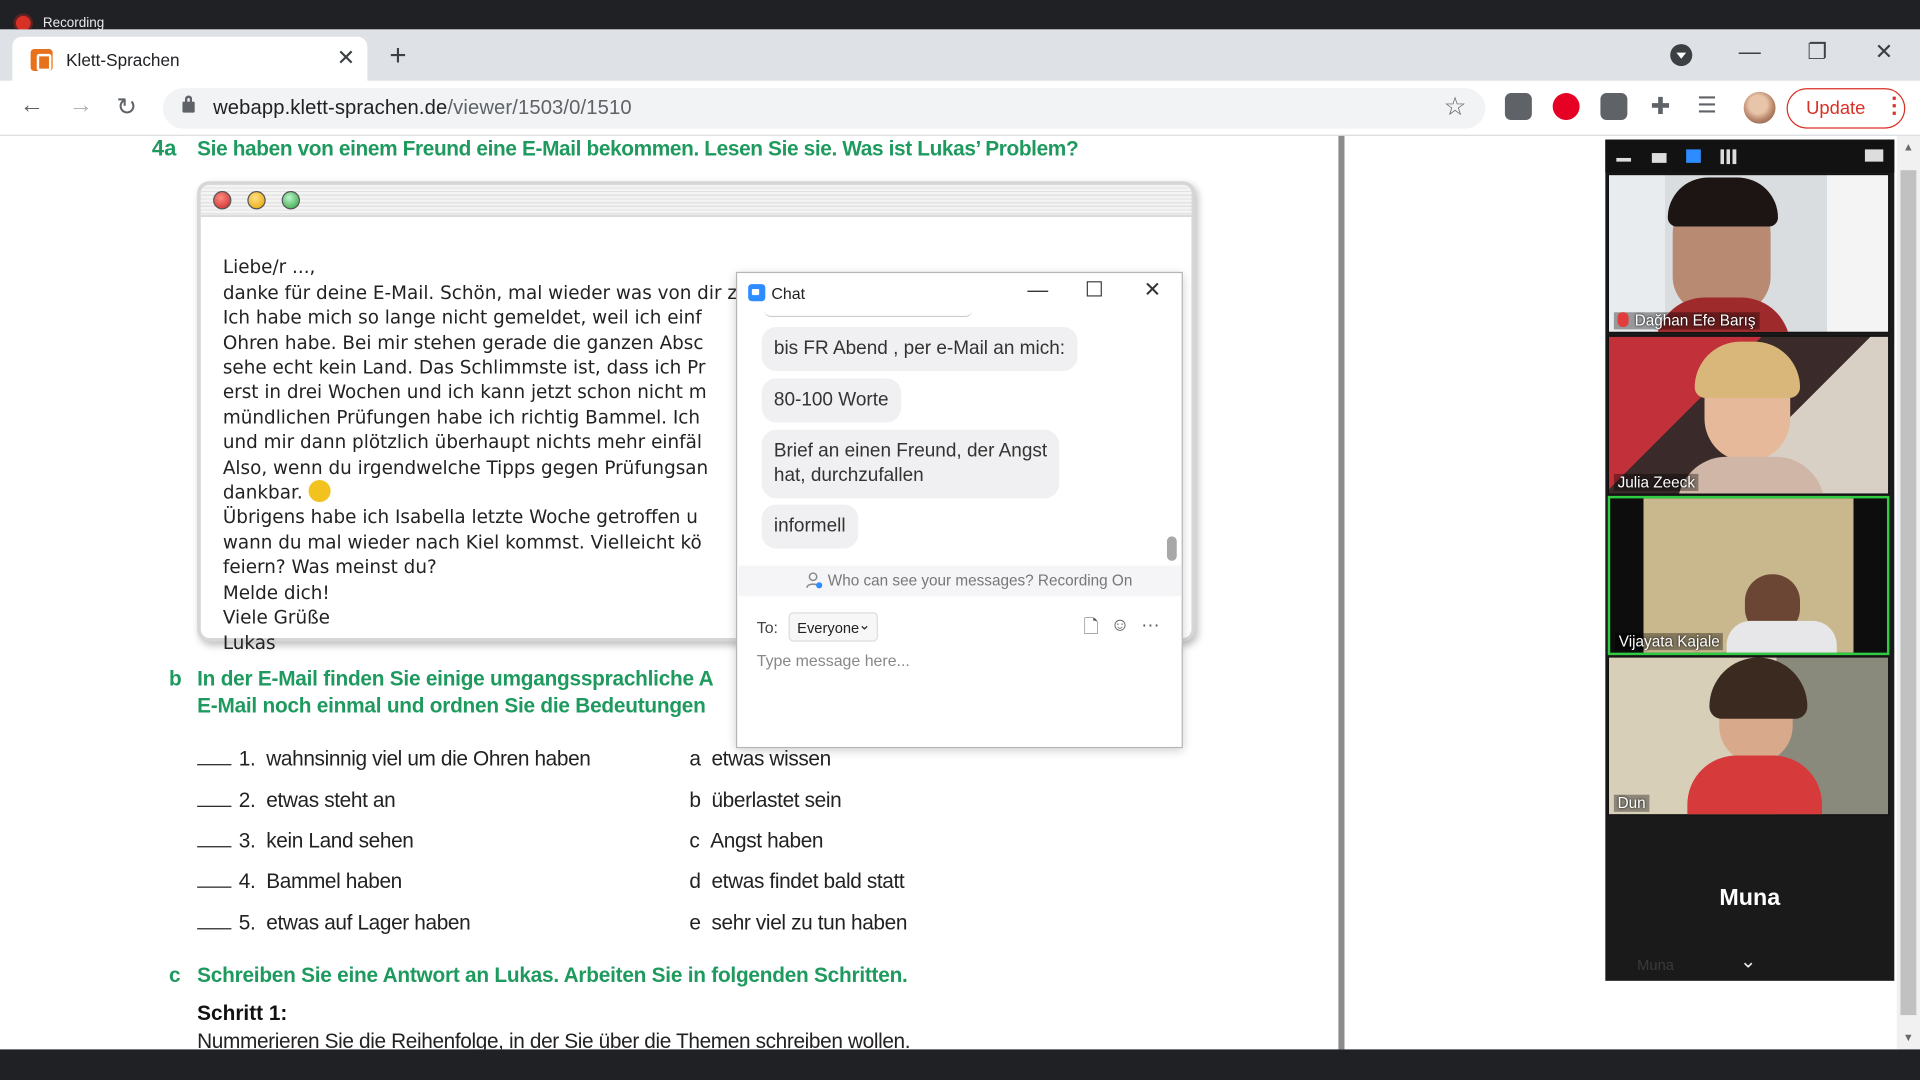  What do you see at coordinates (1908, 147) in the screenshot?
I see `scroll-up-icon: ▲` at bounding box center [1908, 147].